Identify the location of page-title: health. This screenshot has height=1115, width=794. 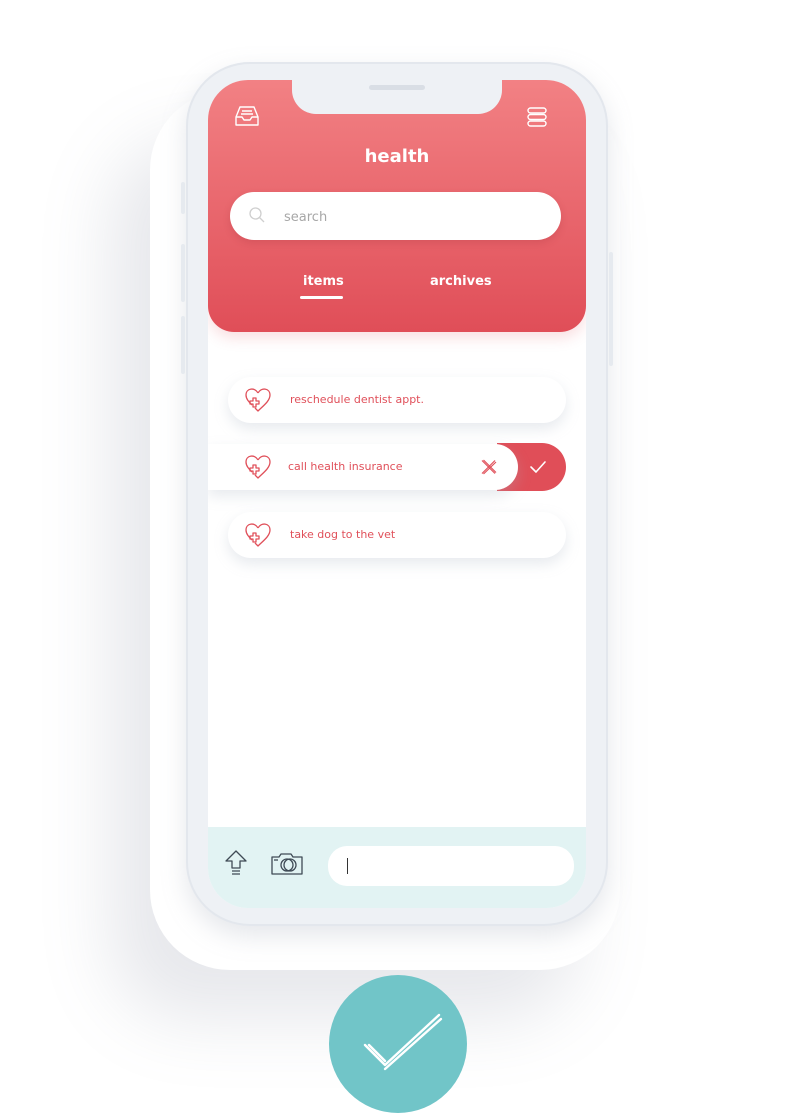
(397, 156).